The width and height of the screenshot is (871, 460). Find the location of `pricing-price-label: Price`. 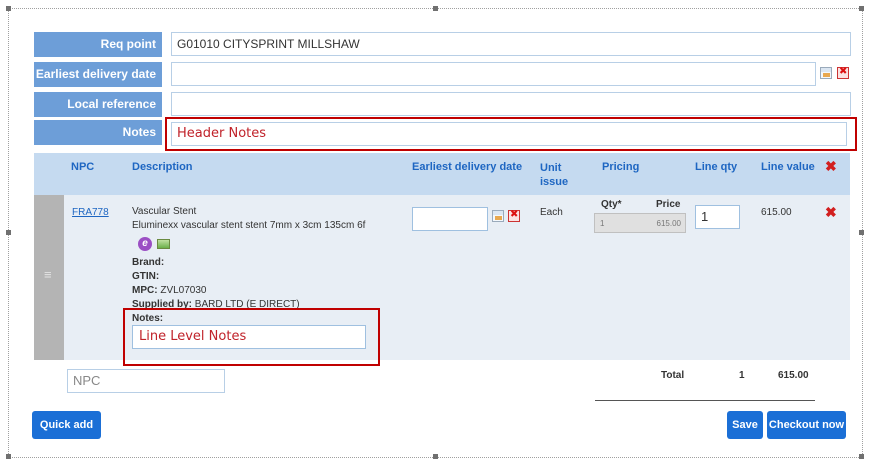

pricing-price-label: Price is located at coordinates (668, 204).